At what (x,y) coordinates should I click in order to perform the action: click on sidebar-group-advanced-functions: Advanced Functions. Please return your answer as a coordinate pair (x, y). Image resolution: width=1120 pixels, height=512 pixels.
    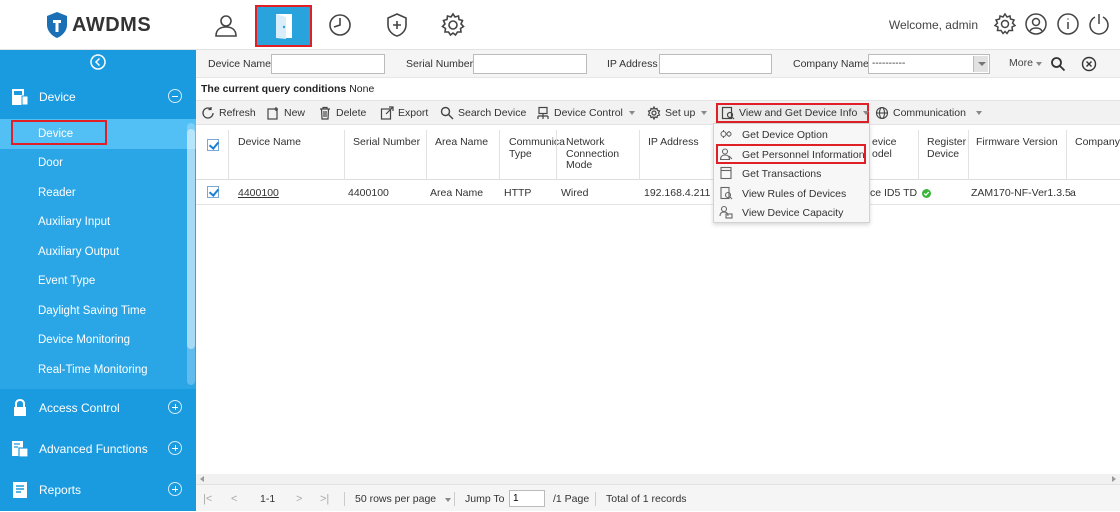
    Looking at the image, I should click on (98, 448).